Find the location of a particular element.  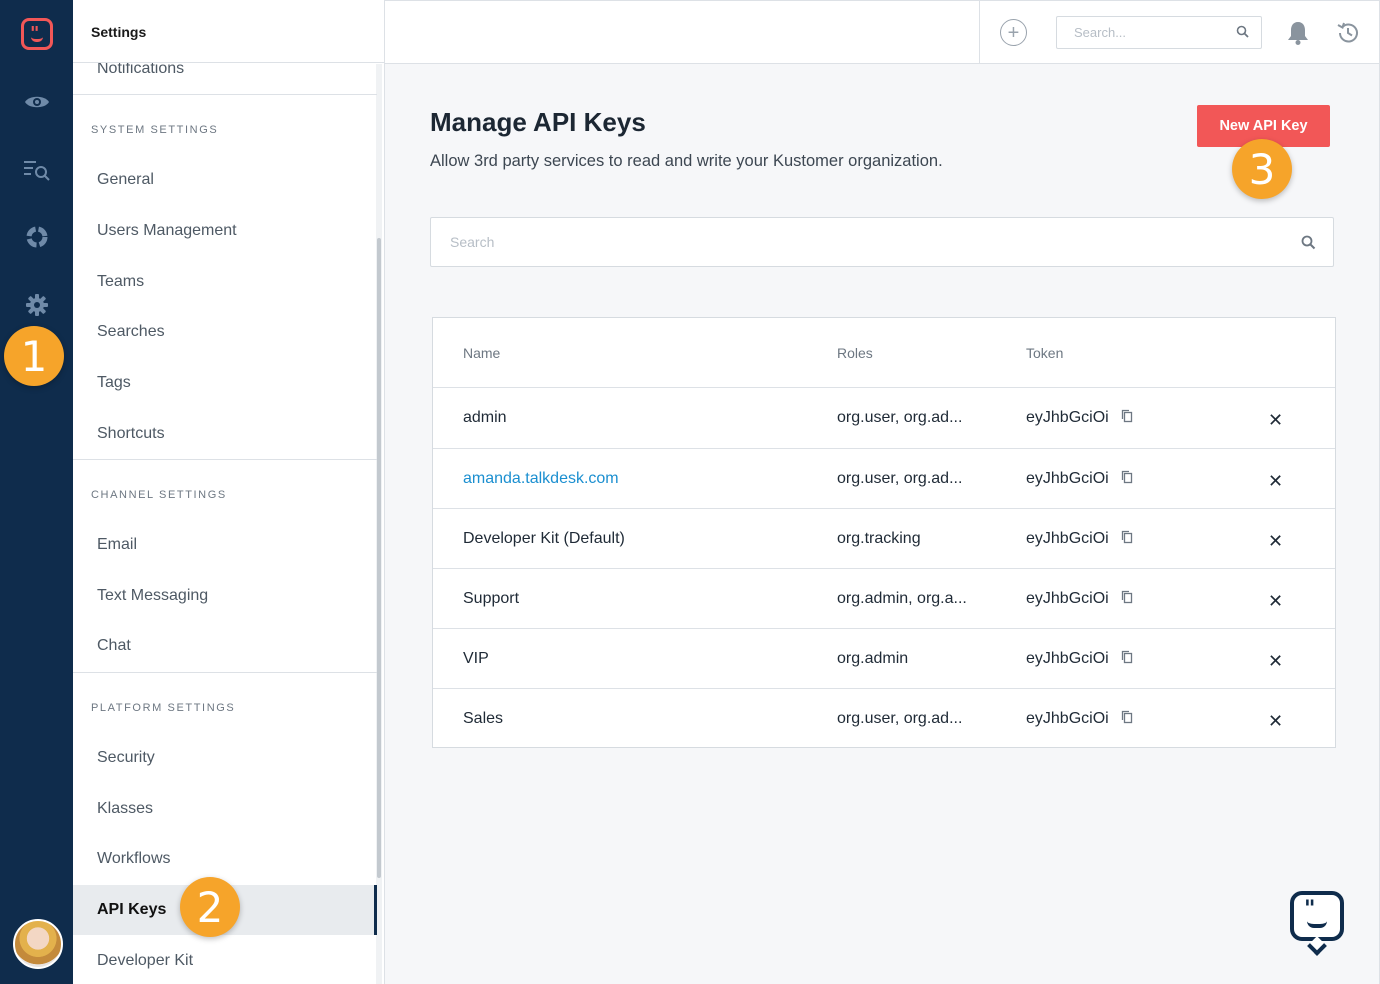

table-row: Support org.admin, org.a... eyJhbGciOi ✕ is located at coordinates (884, 598).